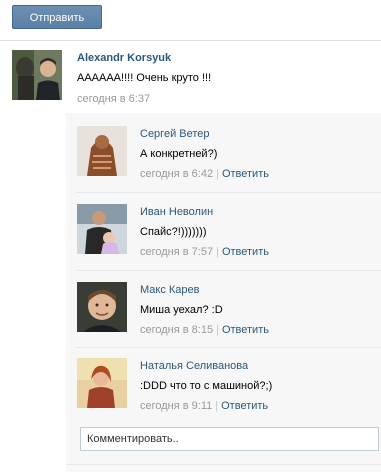 This screenshot has width=381, height=472. Describe the element at coordinates (176, 174) in the screenshot. I see `reply-time: сегодня в 6:42` at that location.